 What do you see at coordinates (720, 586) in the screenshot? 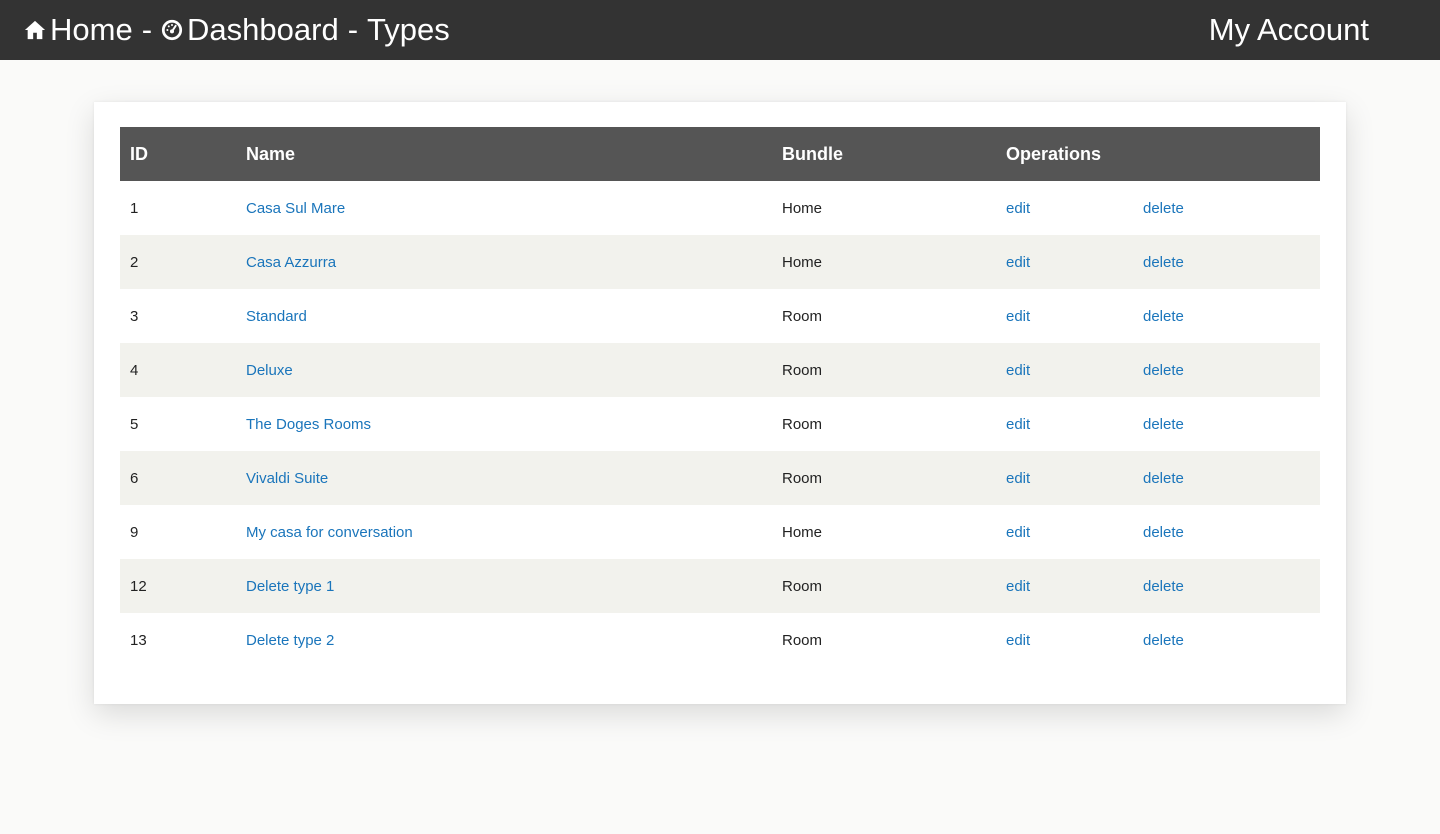
I see `table-row: 12 Delete type 1 Room edit delete` at bounding box center [720, 586].